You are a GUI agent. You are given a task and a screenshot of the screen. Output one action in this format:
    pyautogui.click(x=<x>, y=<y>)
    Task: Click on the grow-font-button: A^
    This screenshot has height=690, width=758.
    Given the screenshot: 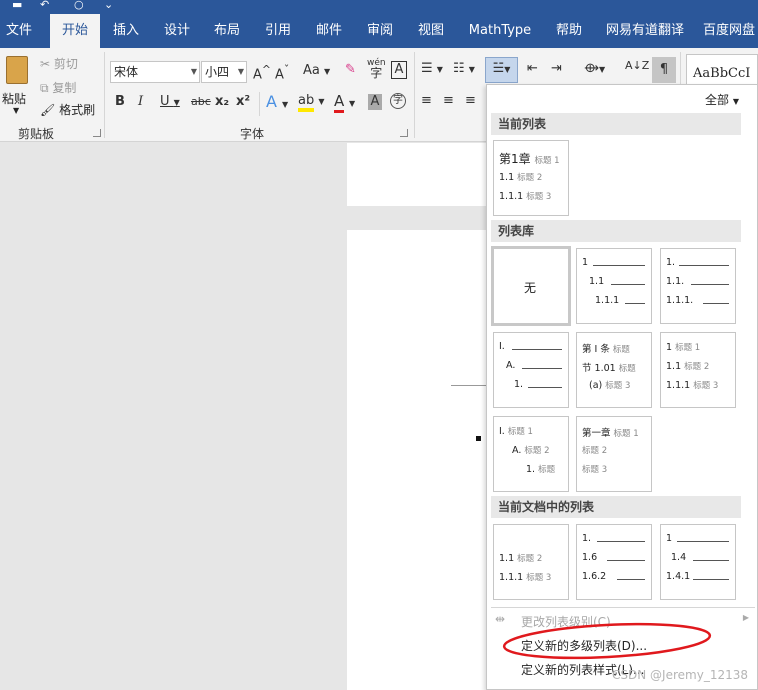 What is the action you would take?
    pyautogui.click(x=262, y=72)
    